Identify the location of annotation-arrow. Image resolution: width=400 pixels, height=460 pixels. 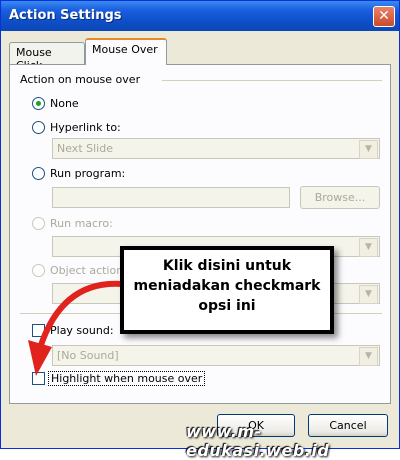
(76, 328).